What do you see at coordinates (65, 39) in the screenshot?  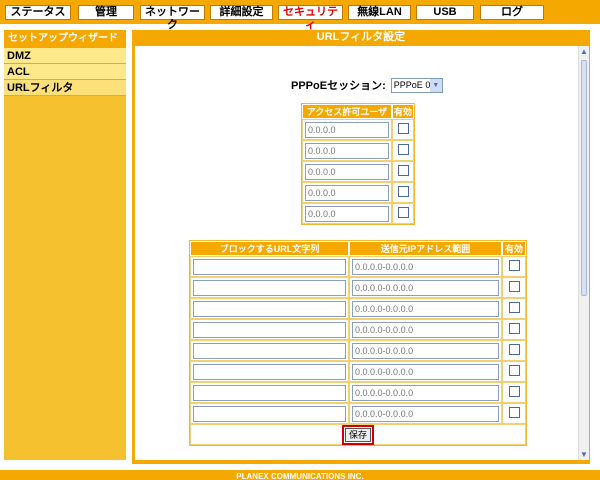 I see `sidebar-item-setup-wizard: セットアップウィザード` at bounding box center [65, 39].